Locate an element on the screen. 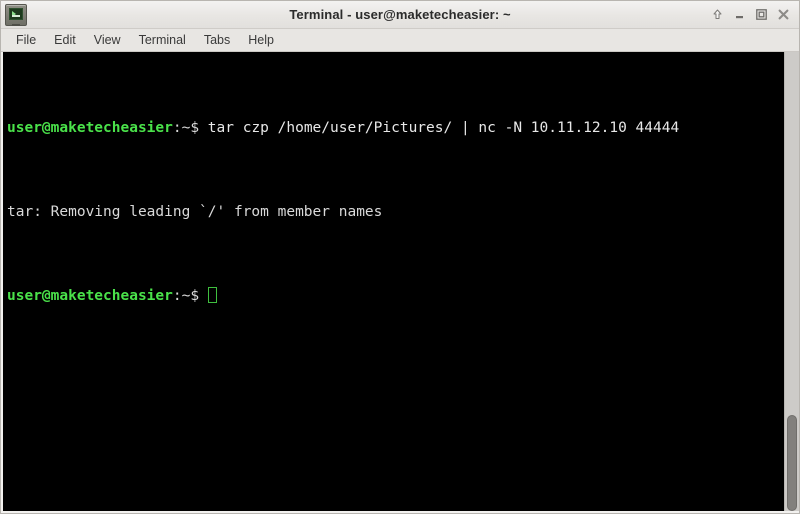  app-icon-underline is located at coordinates (16, 15).